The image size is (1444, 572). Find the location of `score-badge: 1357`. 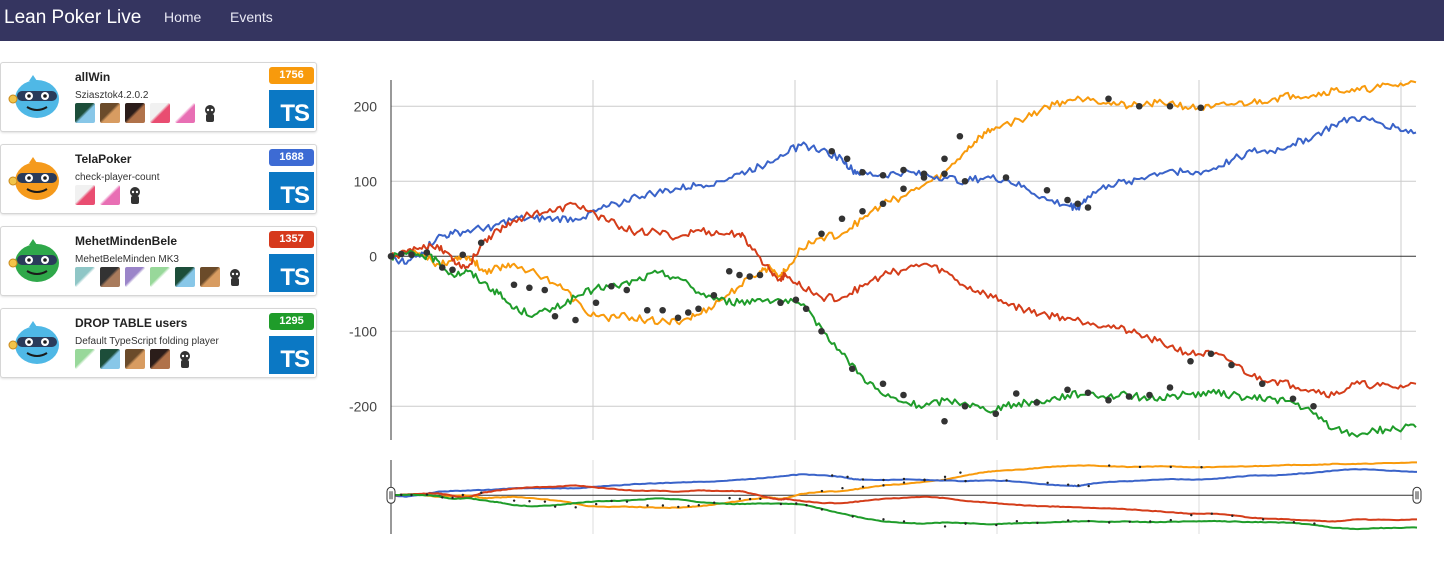

score-badge: 1357 is located at coordinates (291, 239).